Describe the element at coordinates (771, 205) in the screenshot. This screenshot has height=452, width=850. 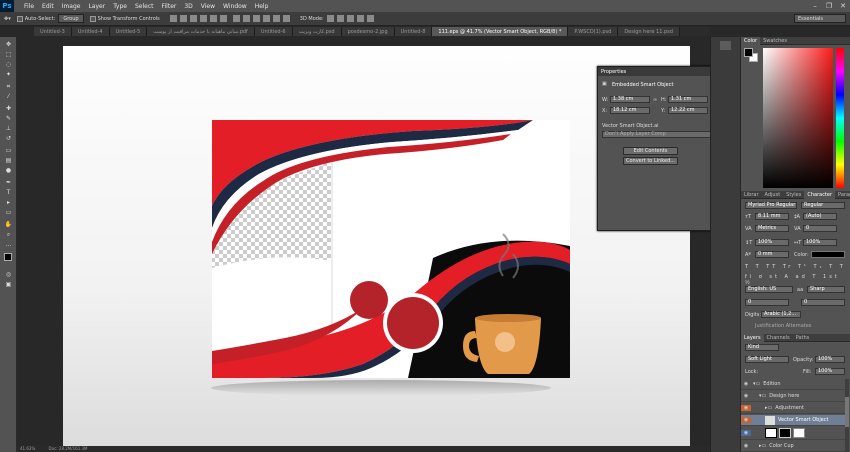
I see `font-family-dropdown: Myriad Pro Regular` at that location.